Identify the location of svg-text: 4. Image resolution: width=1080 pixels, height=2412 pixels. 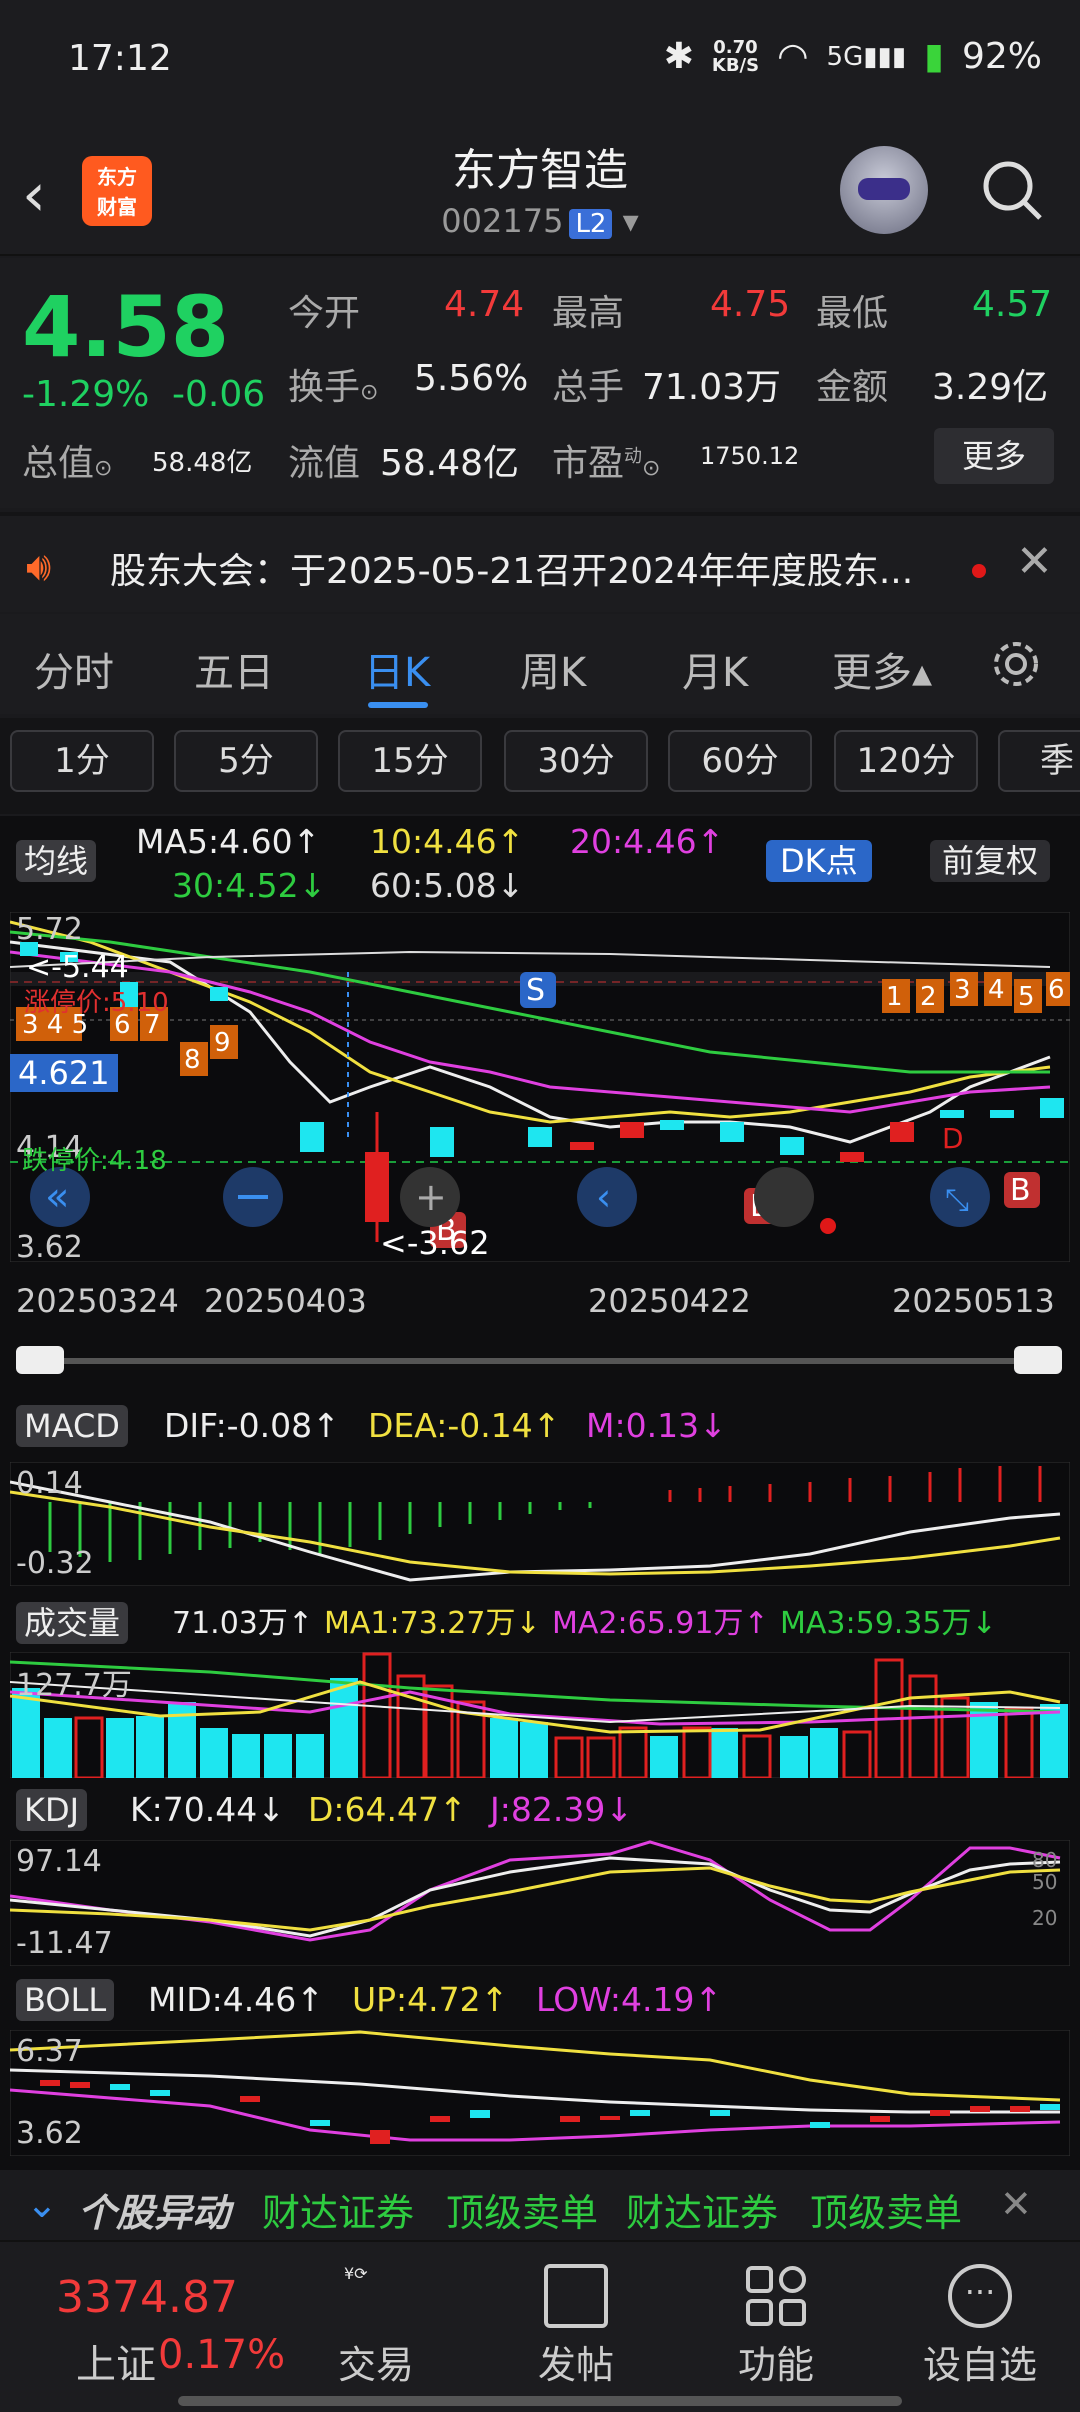
(996, 990).